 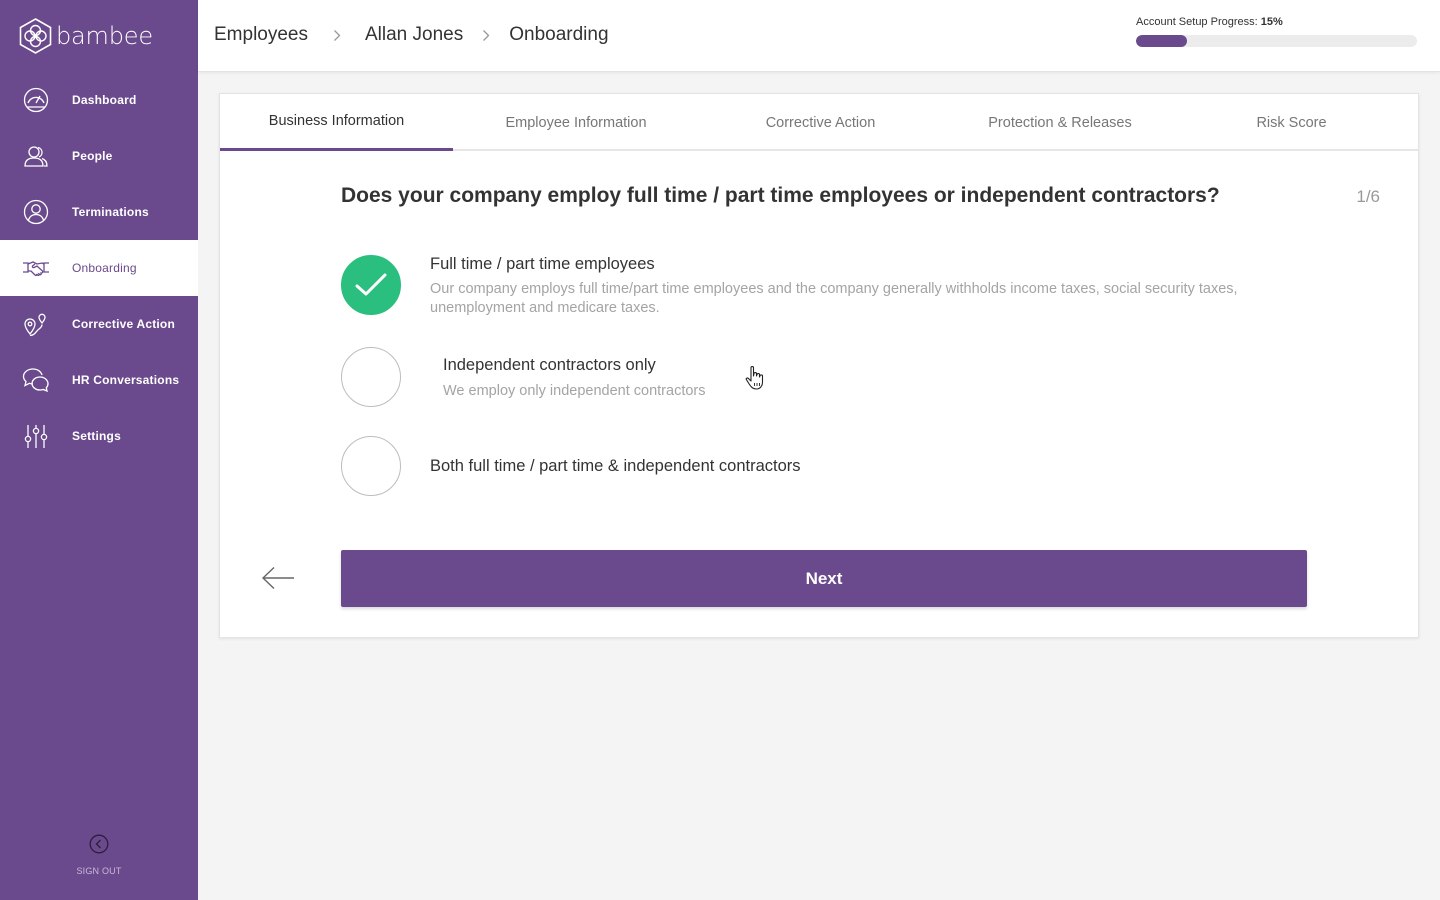 I want to click on chevron-left-circle-icon, so click(x=99, y=844).